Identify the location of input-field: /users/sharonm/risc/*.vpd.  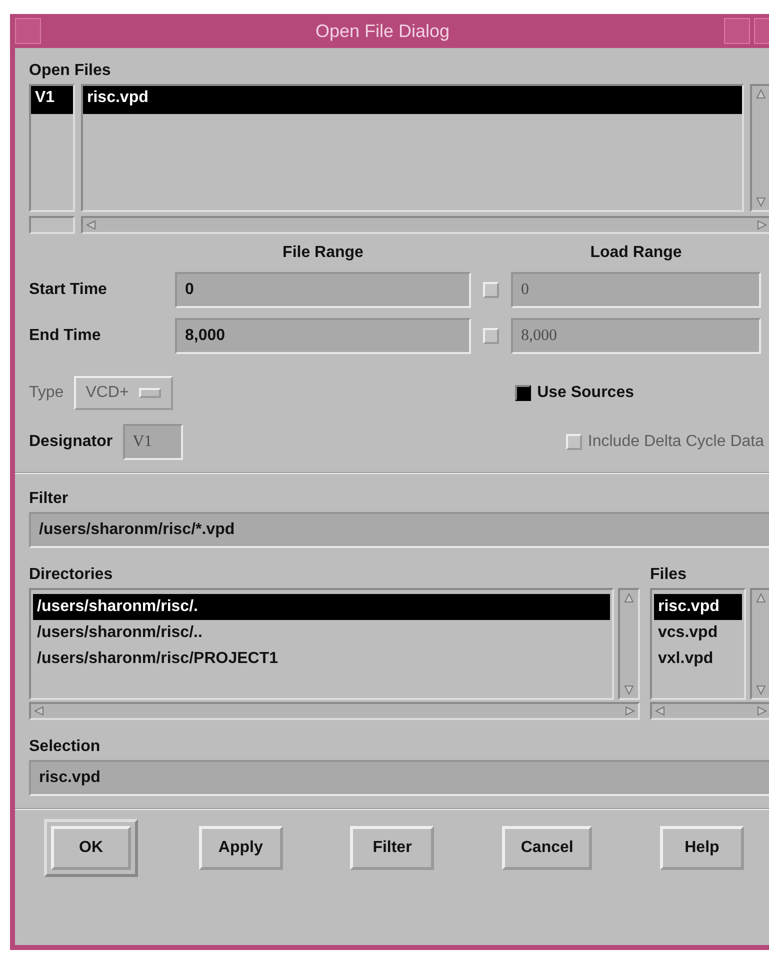
(399, 530).